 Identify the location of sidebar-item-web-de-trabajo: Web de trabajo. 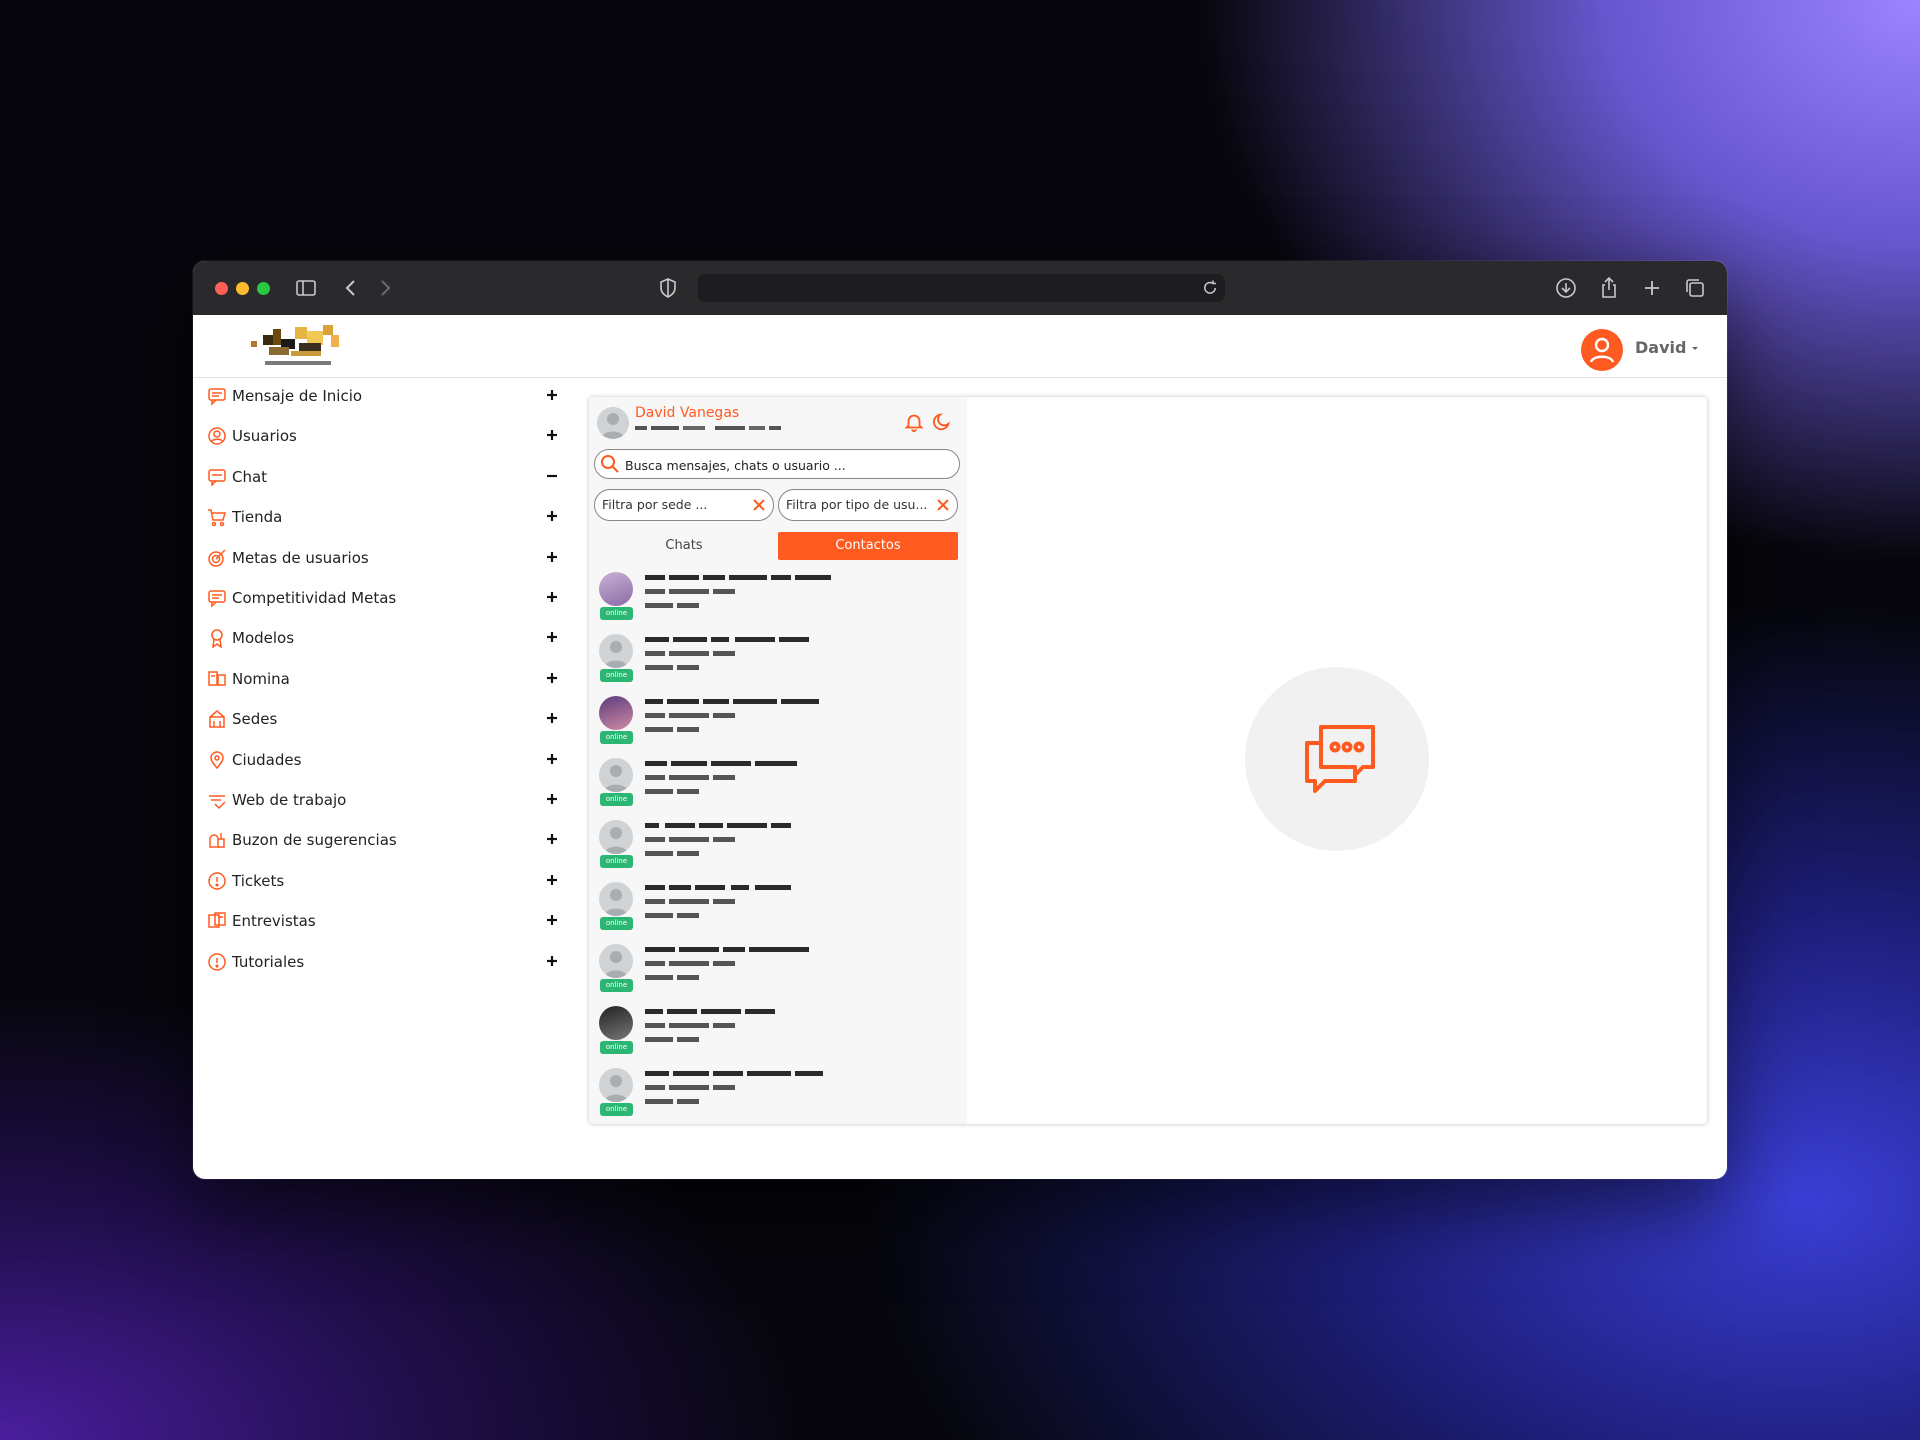
(385, 801).